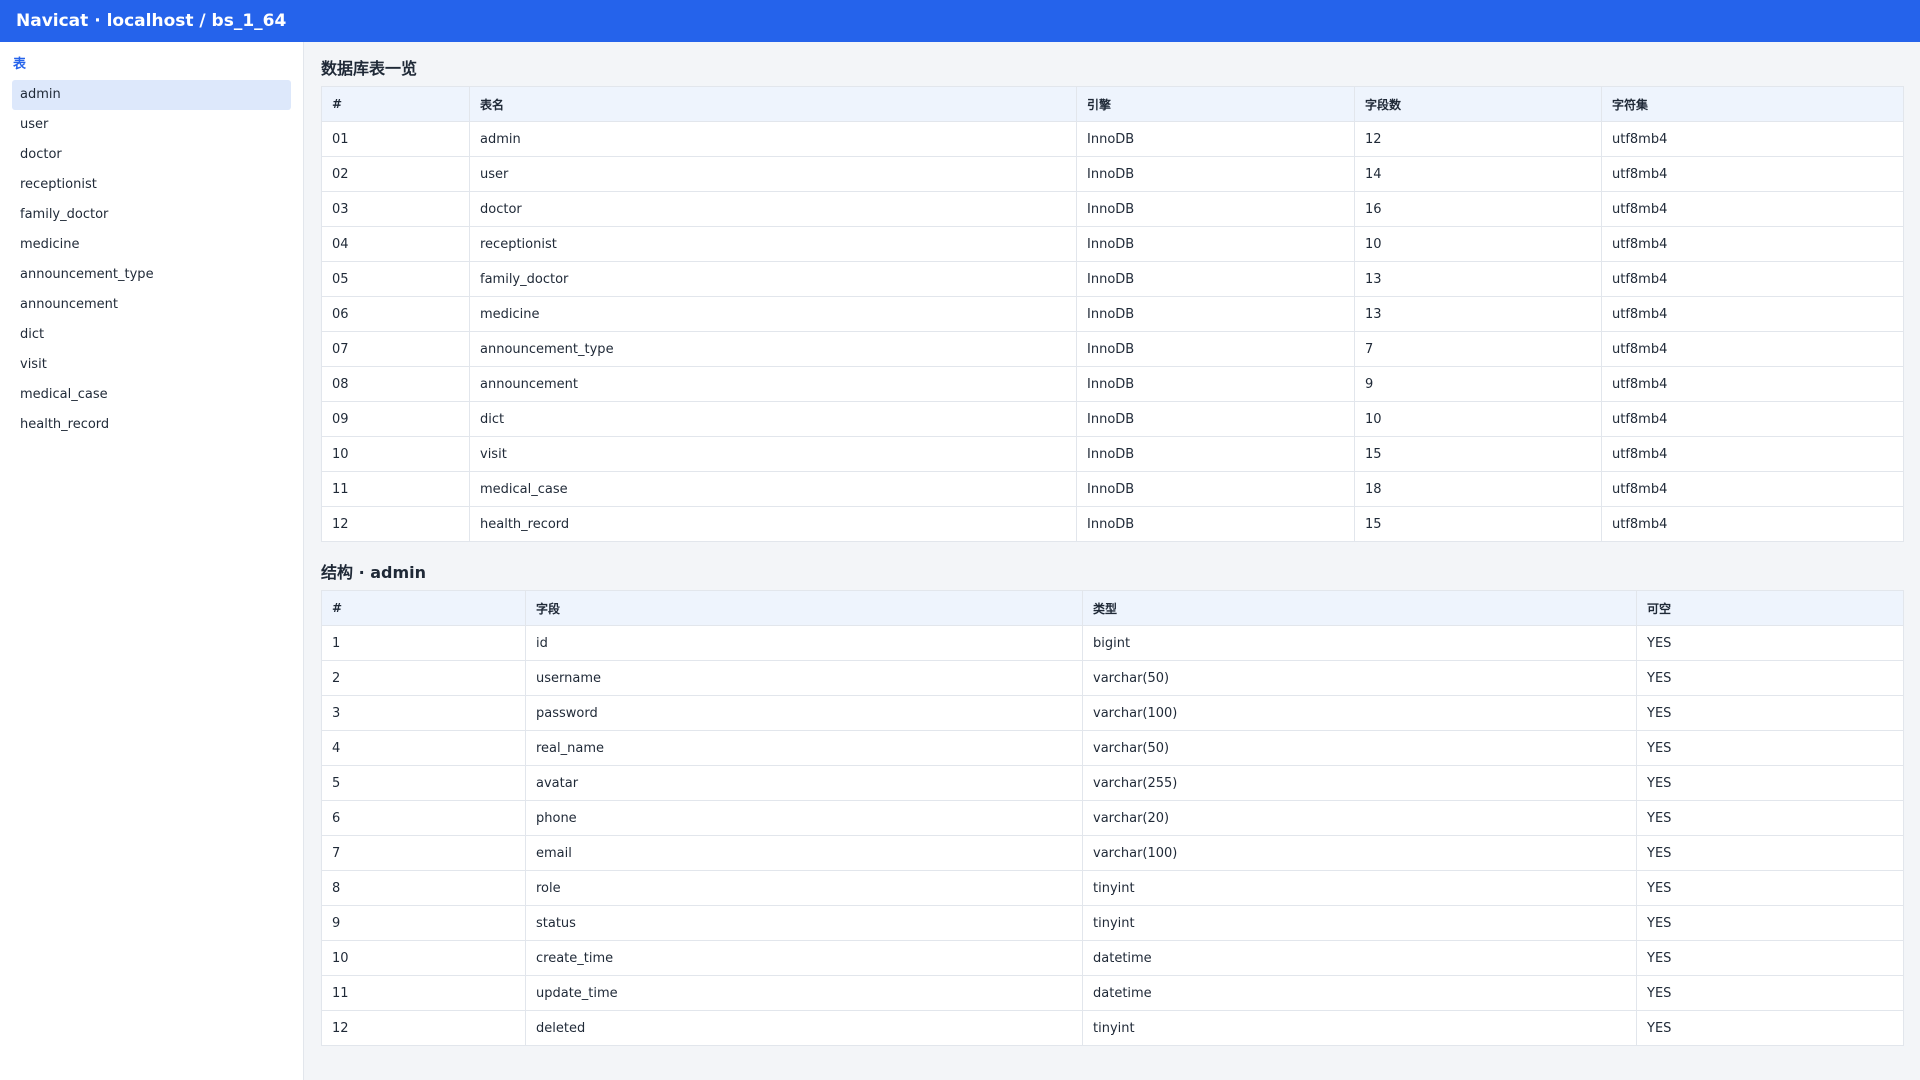  I want to click on table-row: 10 create_time datetime YES, so click(1112, 958).